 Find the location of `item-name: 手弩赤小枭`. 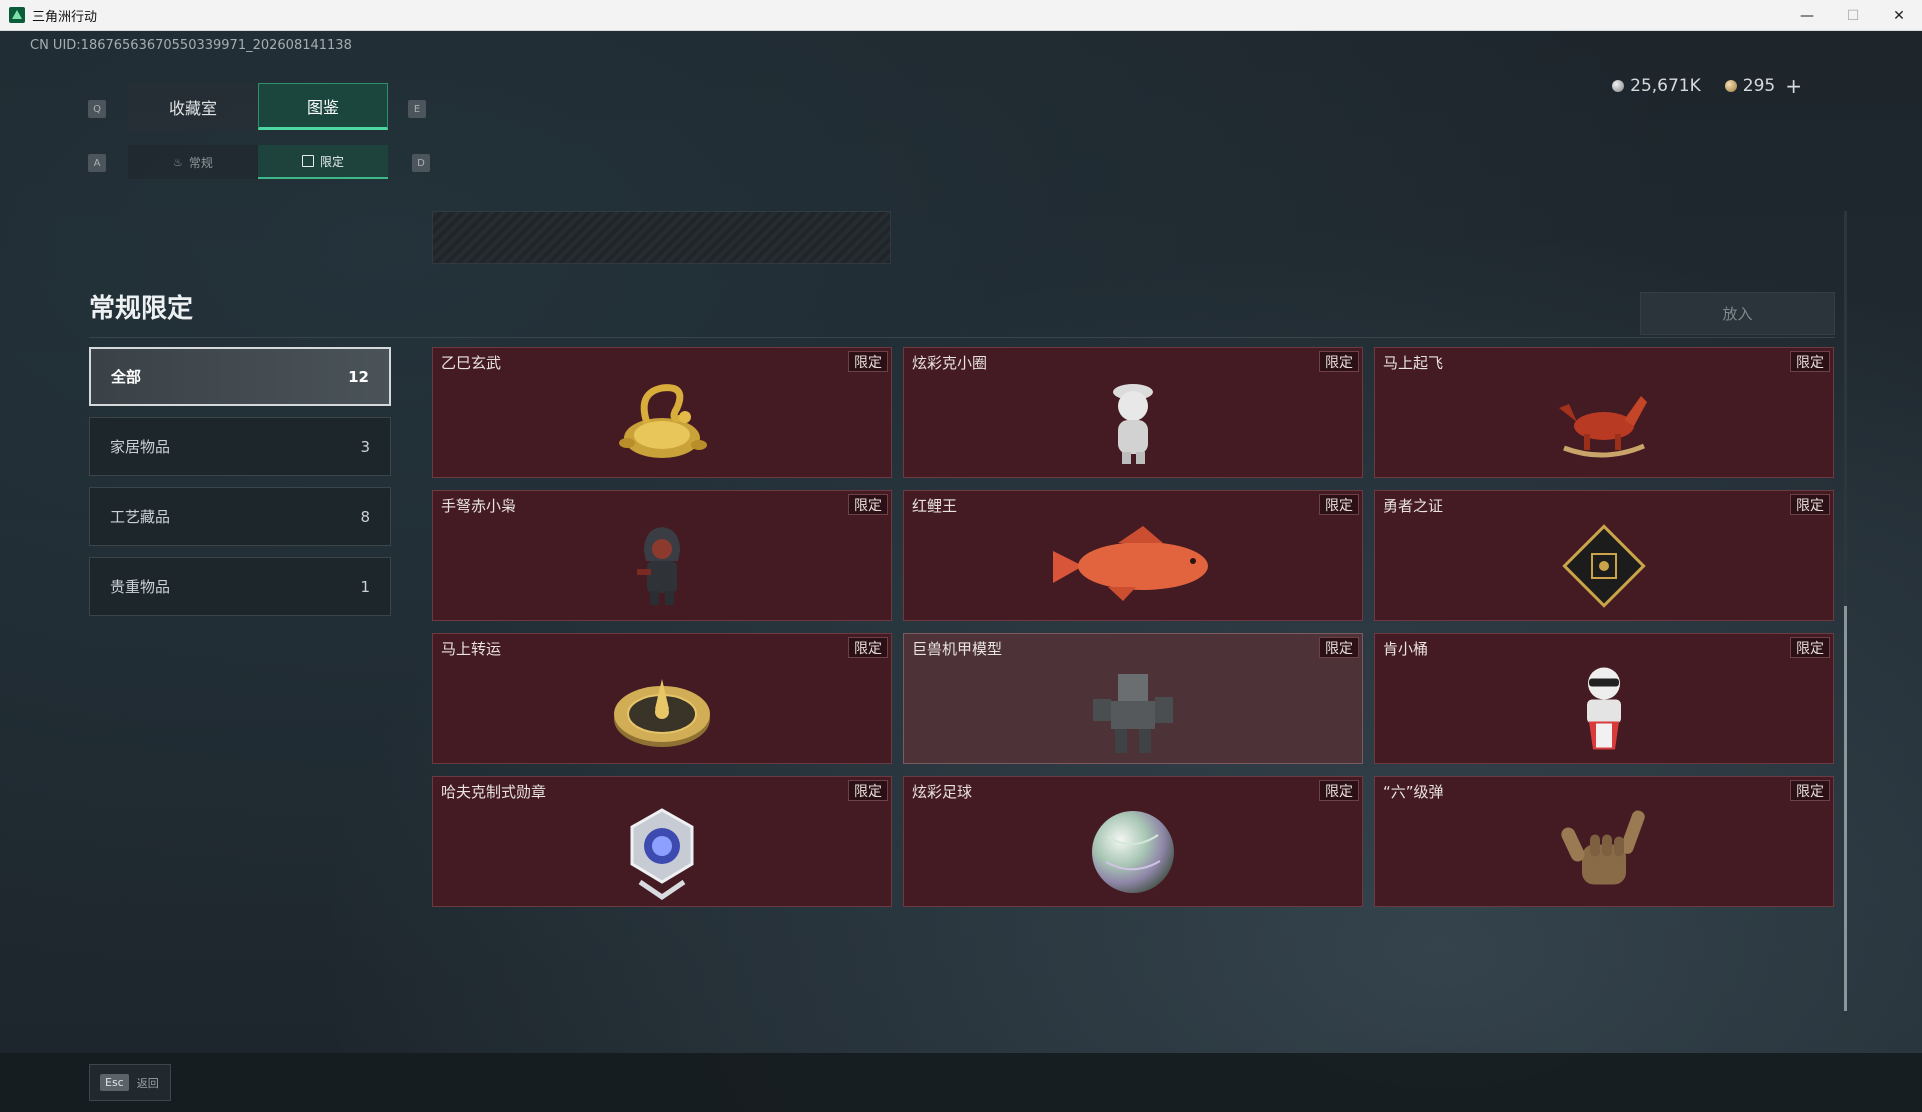

item-name: 手弩赤小枭 is located at coordinates (479, 506).